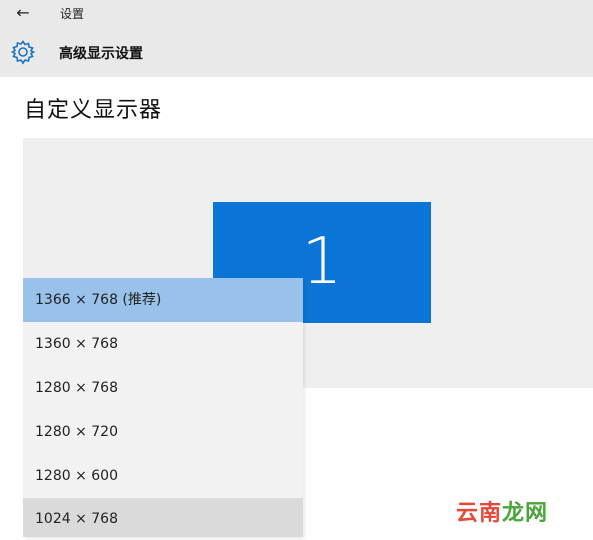 The height and width of the screenshot is (540, 593). What do you see at coordinates (93, 110) in the screenshot?
I see `page-title: 自定义显示器` at bounding box center [93, 110].